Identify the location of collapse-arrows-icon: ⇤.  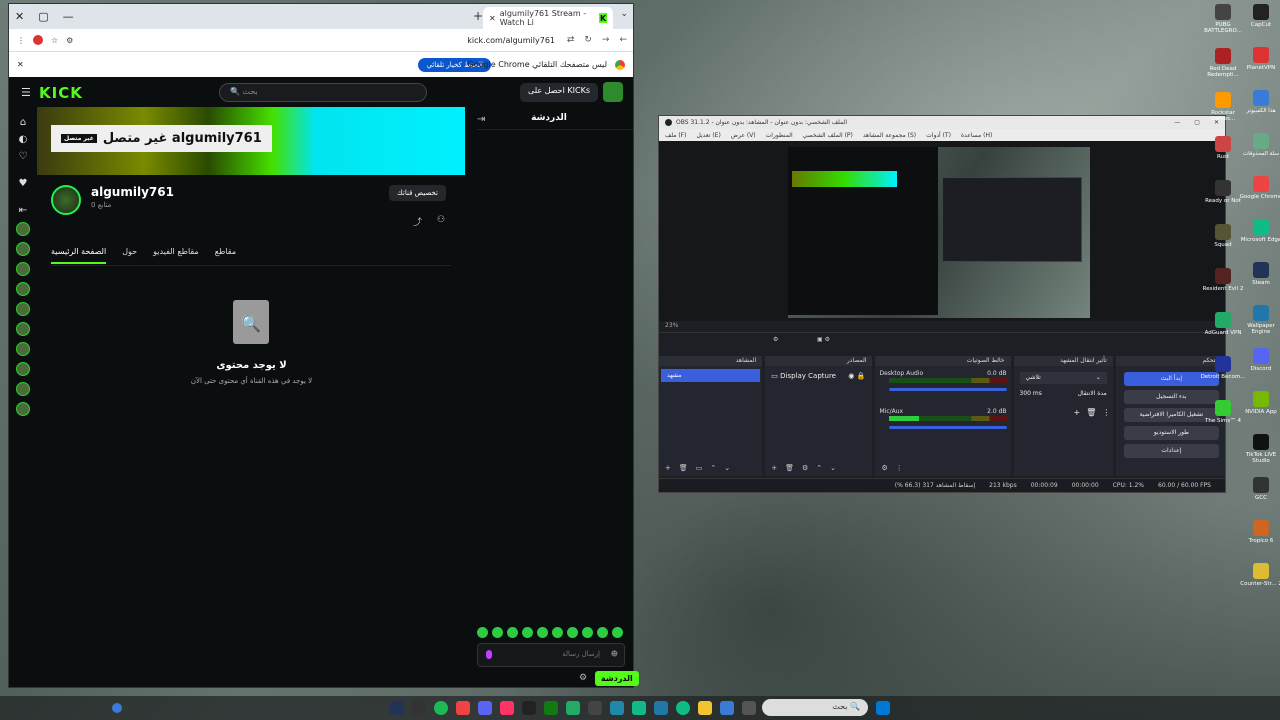
(23, 210).